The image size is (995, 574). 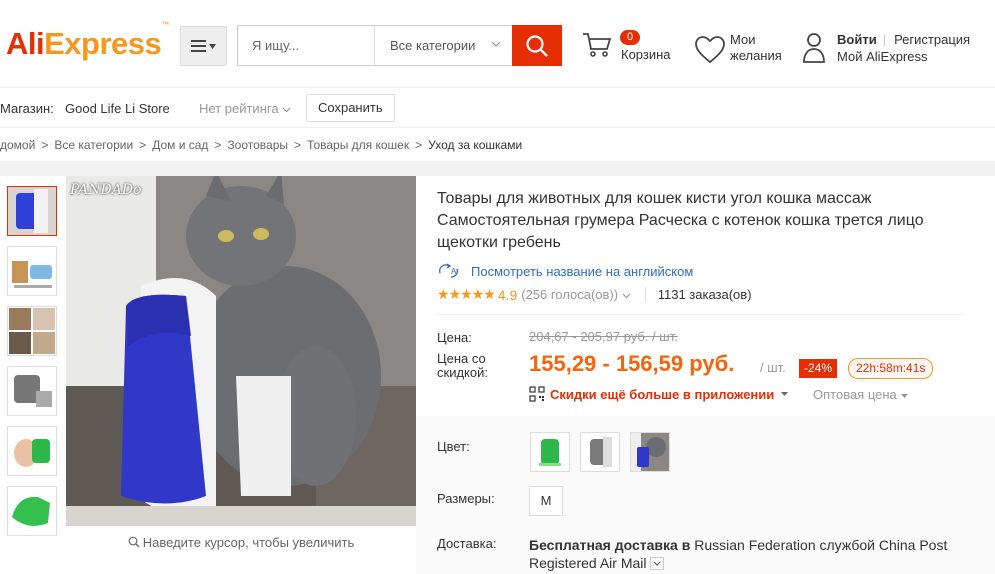 What do you see at coordinates (818, 368) in the screenshot?
I see `discount-badge: -24%` at bounding box center [818, 368].